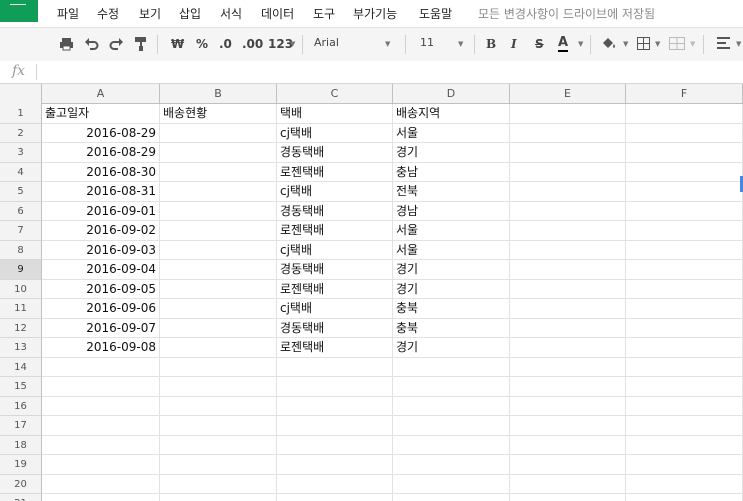 The height and width of the screenshot is (501, 743). Describe the element at coordinates (218, 289) in the screenshot. I see `cell-b10` at that location.